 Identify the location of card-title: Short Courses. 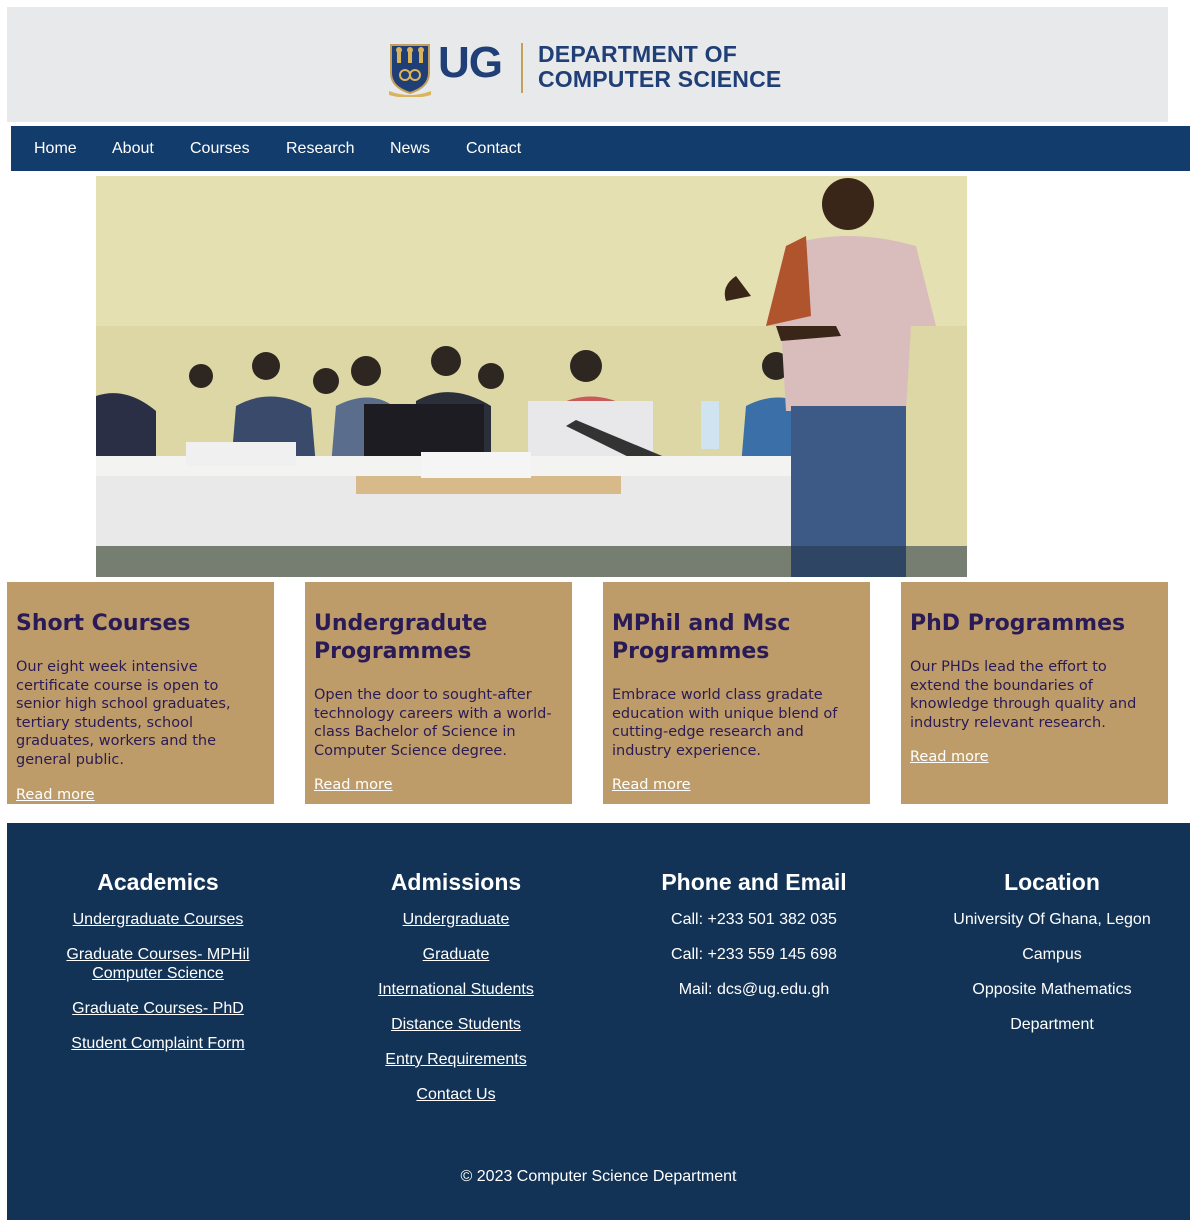
(103, 623).